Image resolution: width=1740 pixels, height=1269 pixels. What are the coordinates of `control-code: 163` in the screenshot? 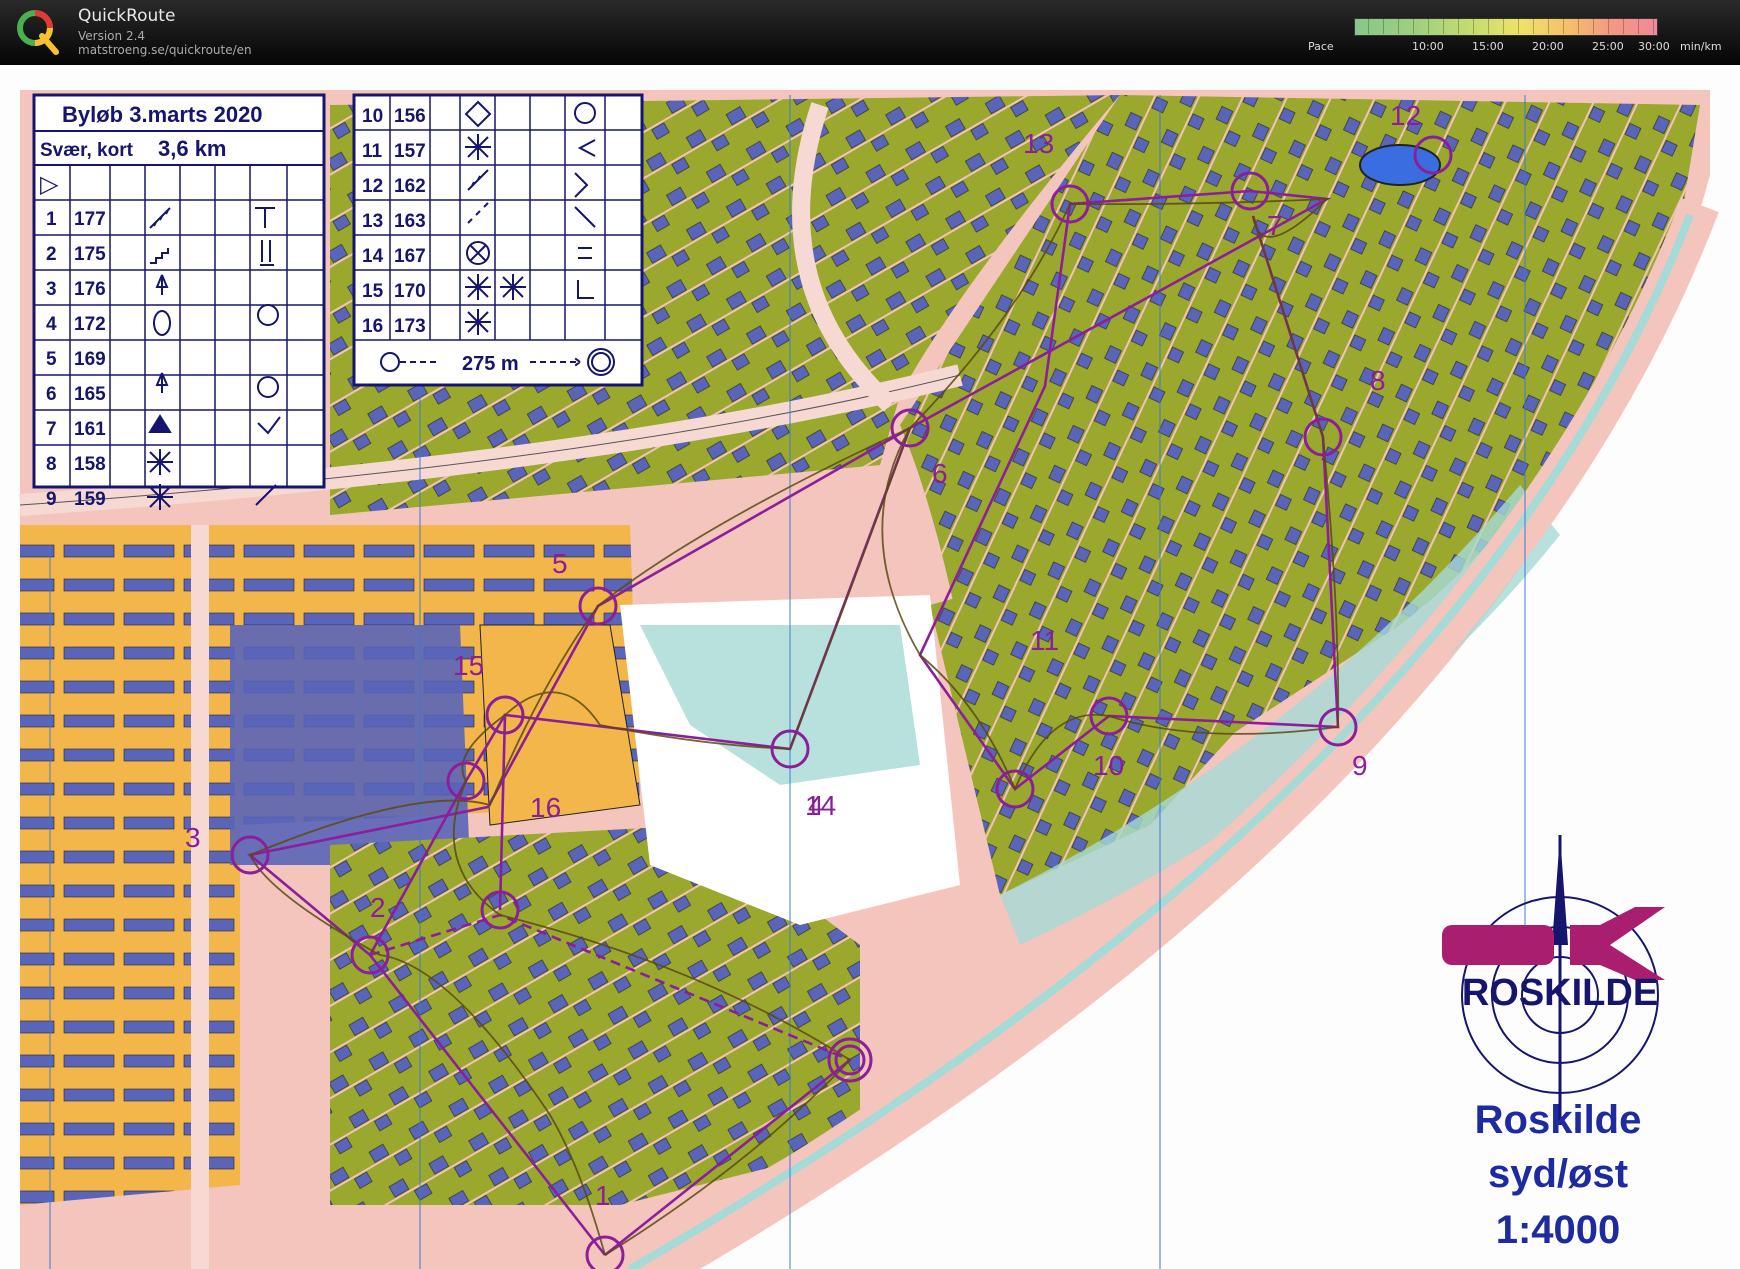 It's located at (410, 221).